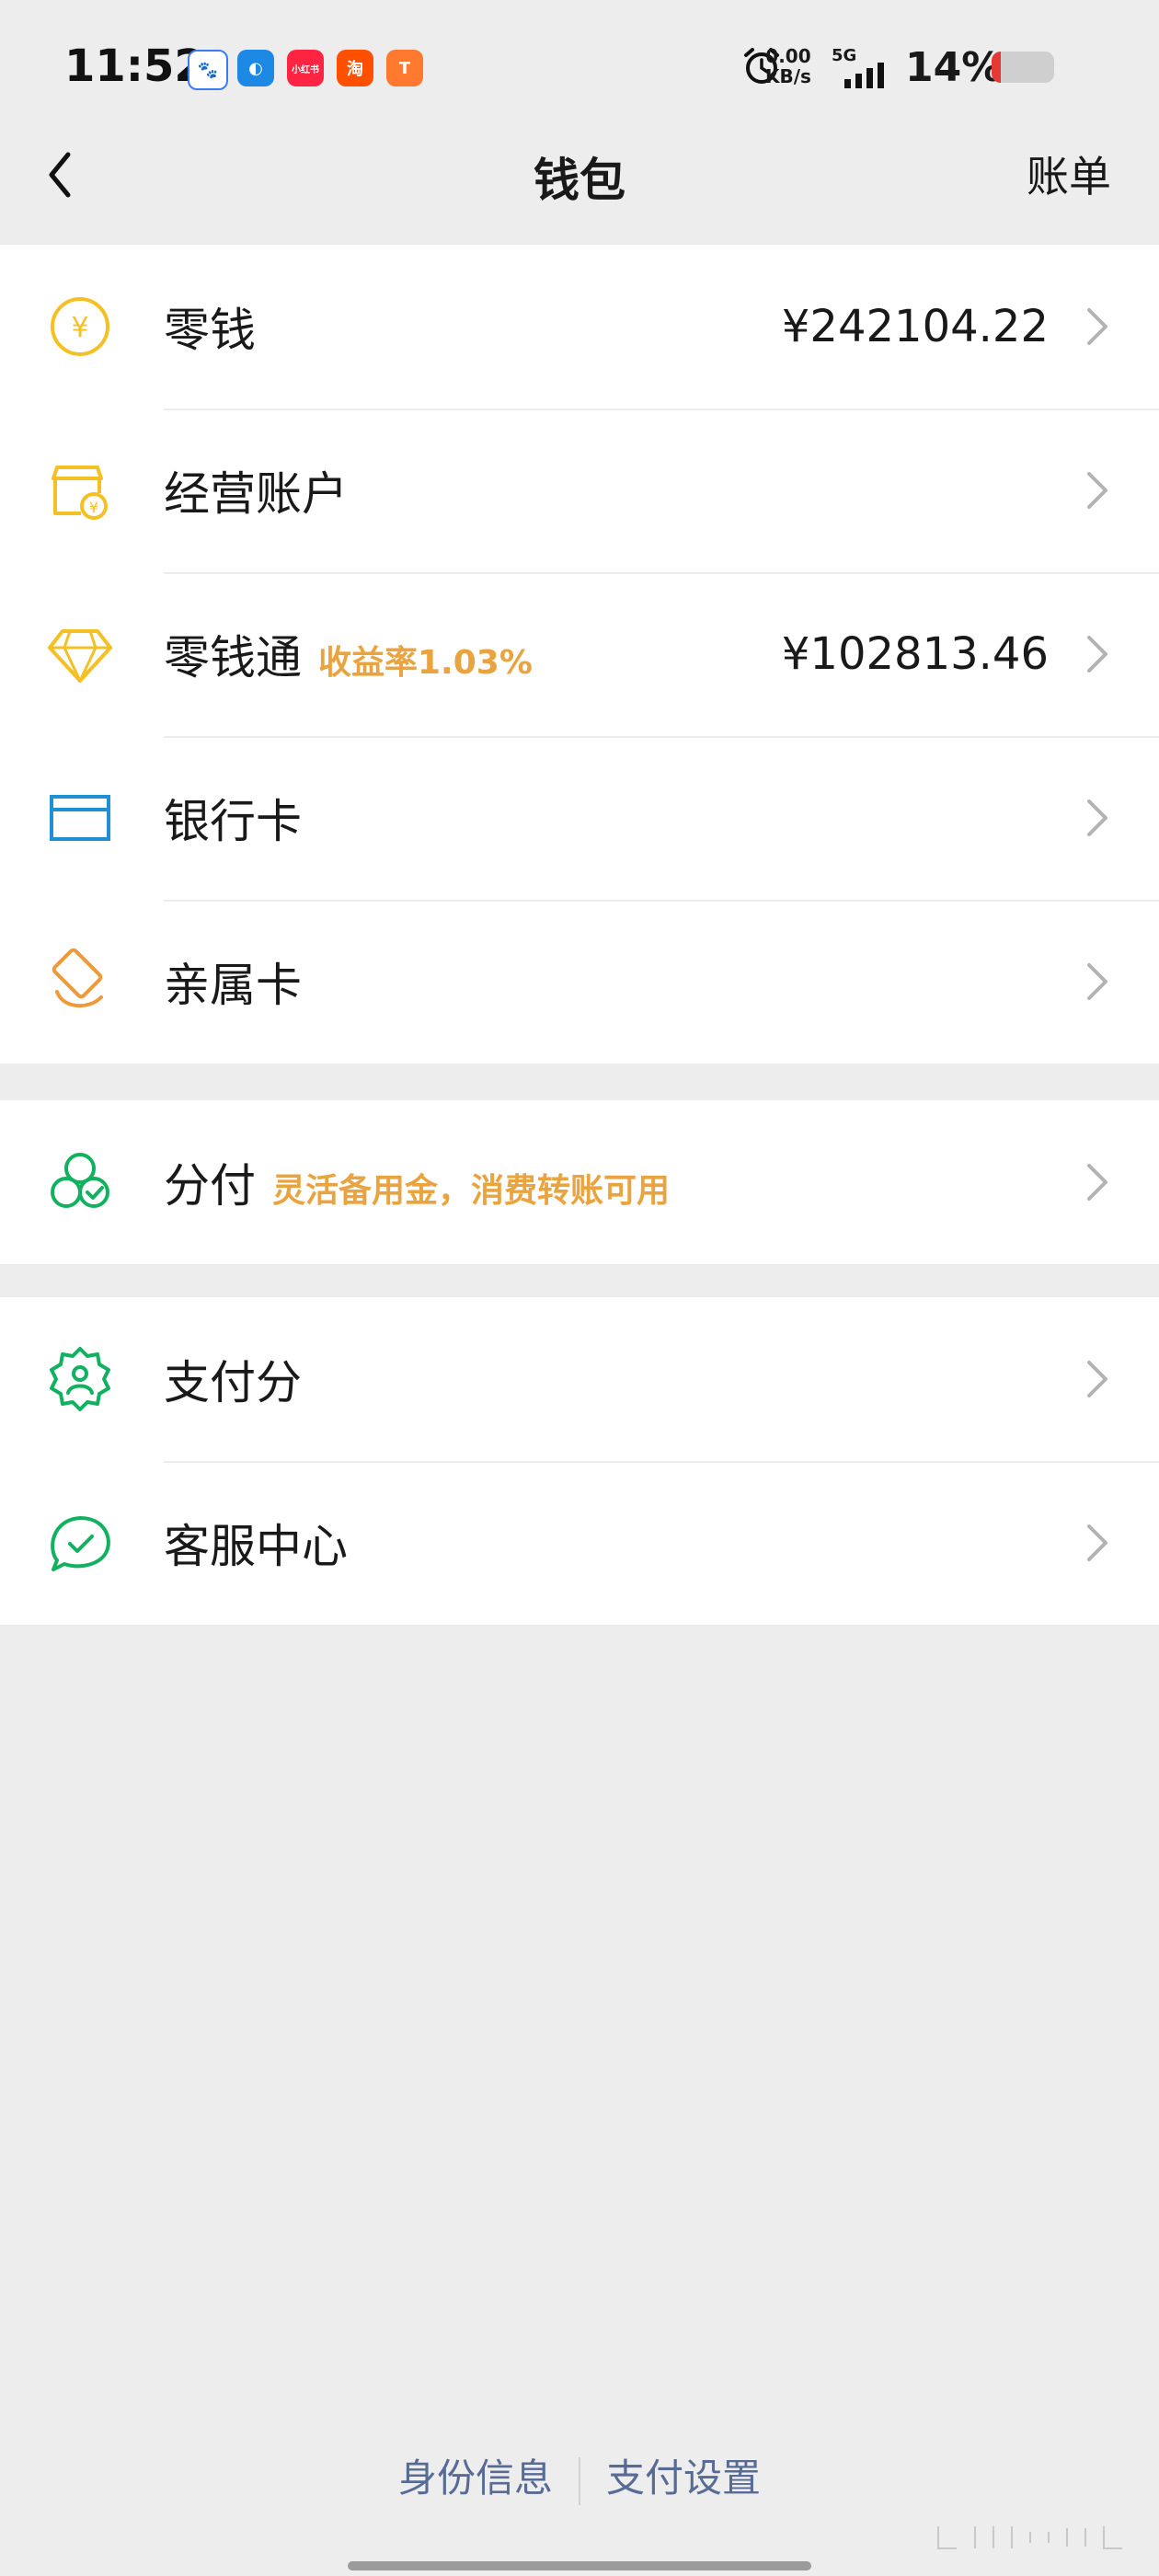 This screenshot has height=2576, width=1159. I want to click on footer-divider, so click(579, 2480).